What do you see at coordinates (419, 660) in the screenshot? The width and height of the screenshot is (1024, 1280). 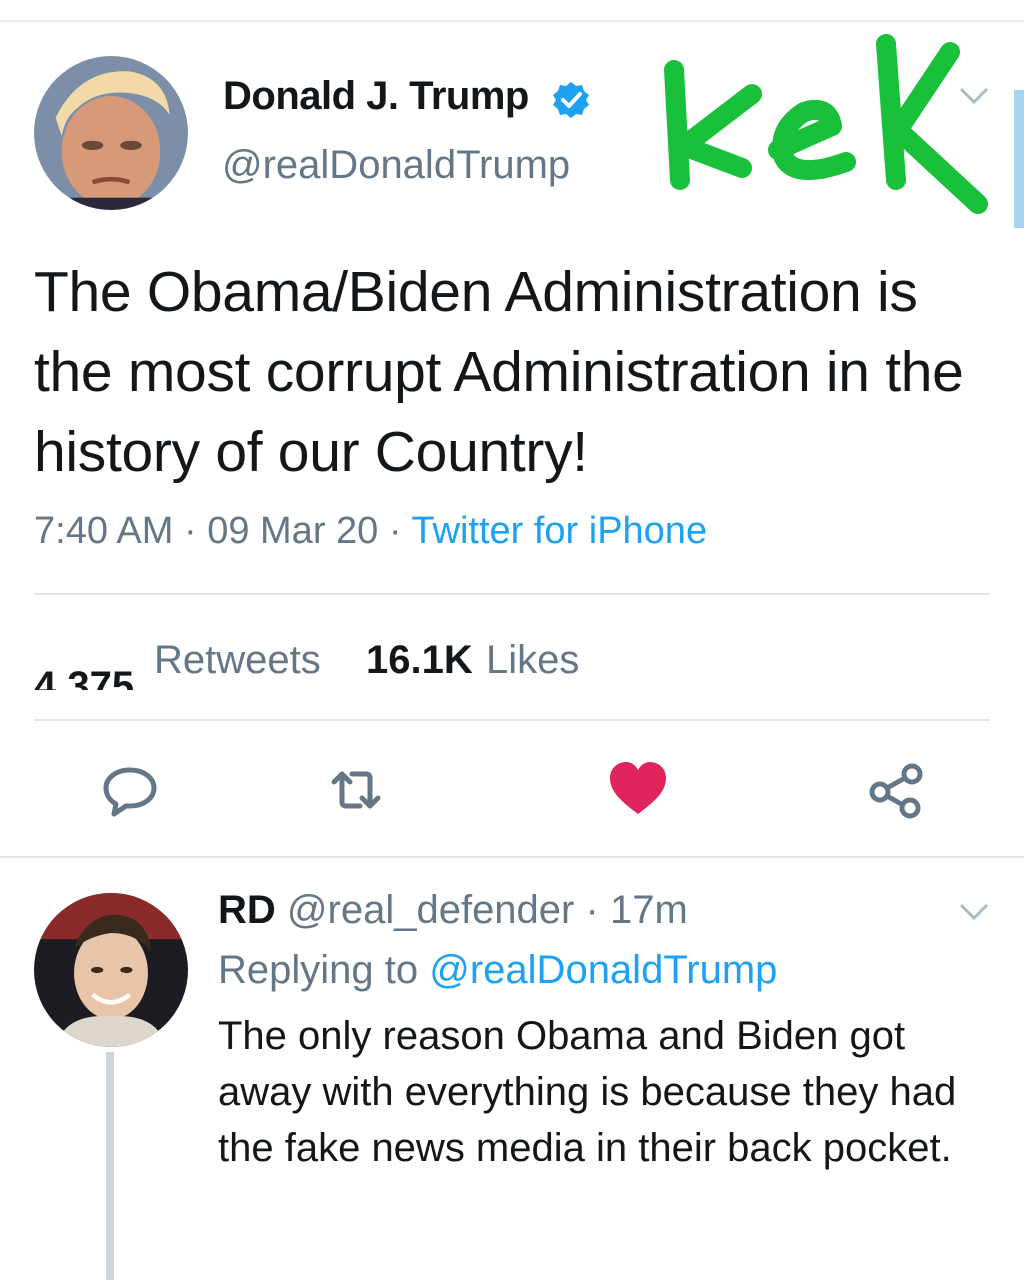 I see `likes-count: 16.1K` at bounding box center [419, 660].